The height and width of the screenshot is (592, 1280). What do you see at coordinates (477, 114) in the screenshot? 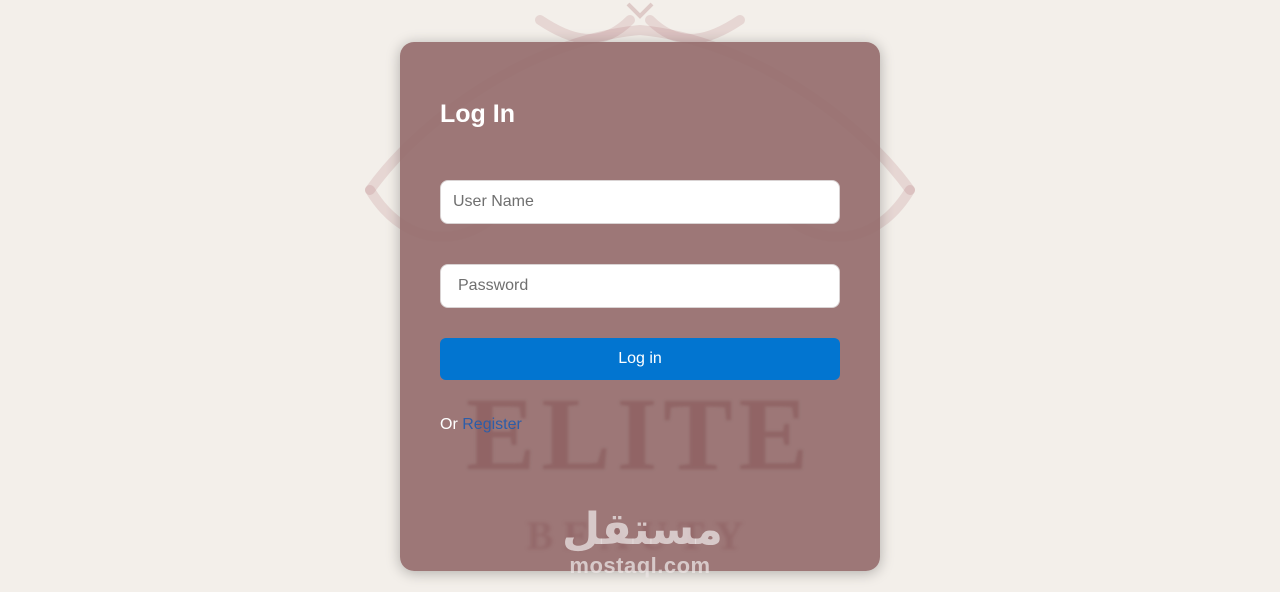
I see `page-title: Log In` at bounding box center [477, 114].